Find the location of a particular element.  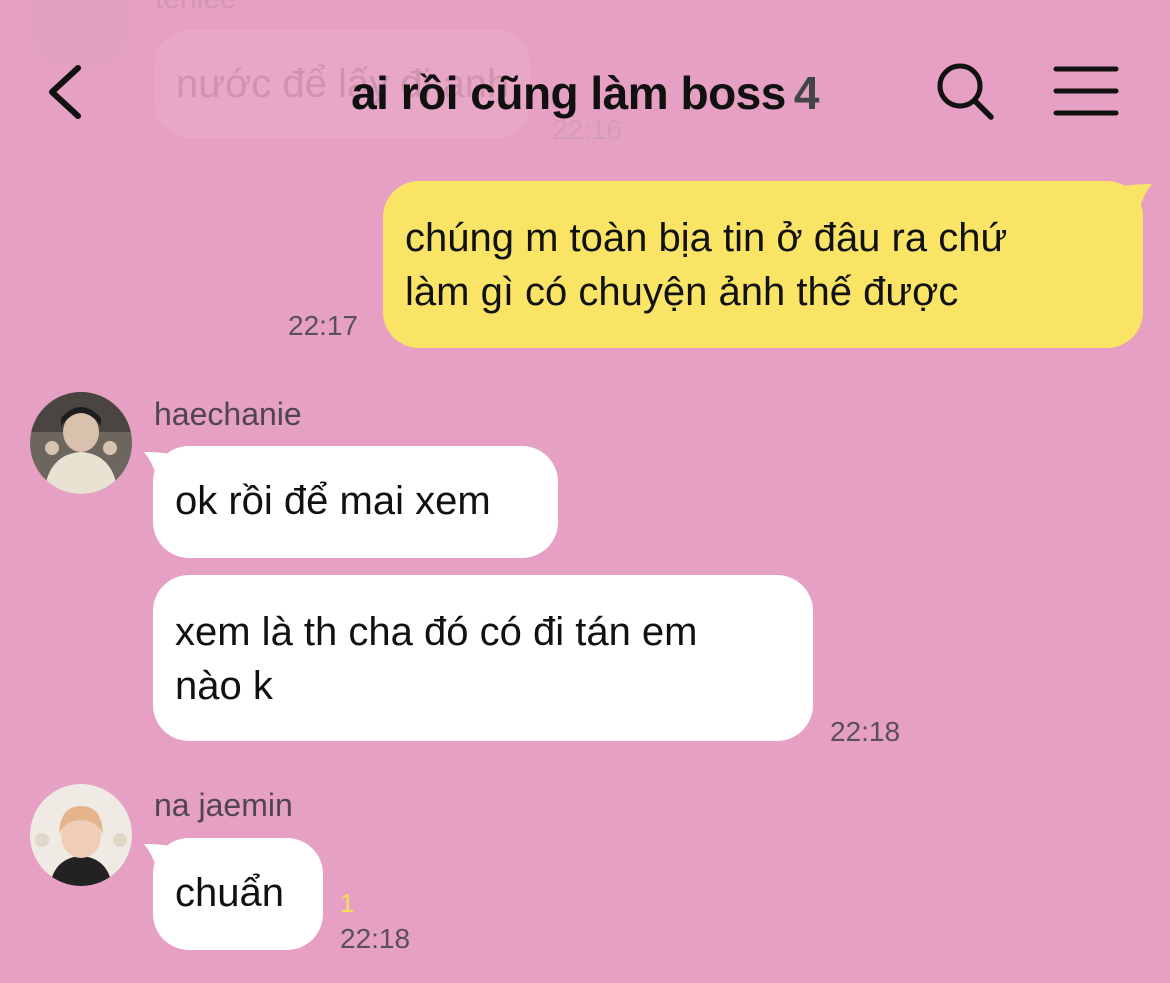

message-time: 22:17 is located at coordinates (323, 325).